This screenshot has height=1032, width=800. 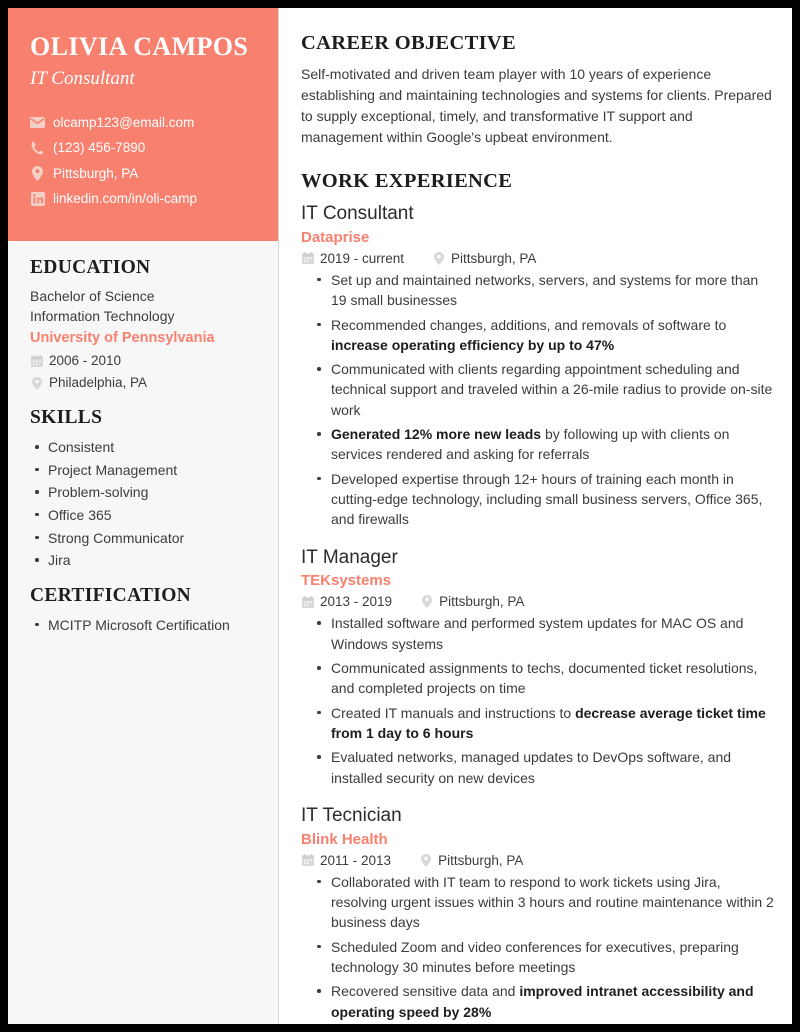 What do you see at coordinates (143, 560) in the screenshot?
I see `list-item: Jira` at bounding box center [143, 560].